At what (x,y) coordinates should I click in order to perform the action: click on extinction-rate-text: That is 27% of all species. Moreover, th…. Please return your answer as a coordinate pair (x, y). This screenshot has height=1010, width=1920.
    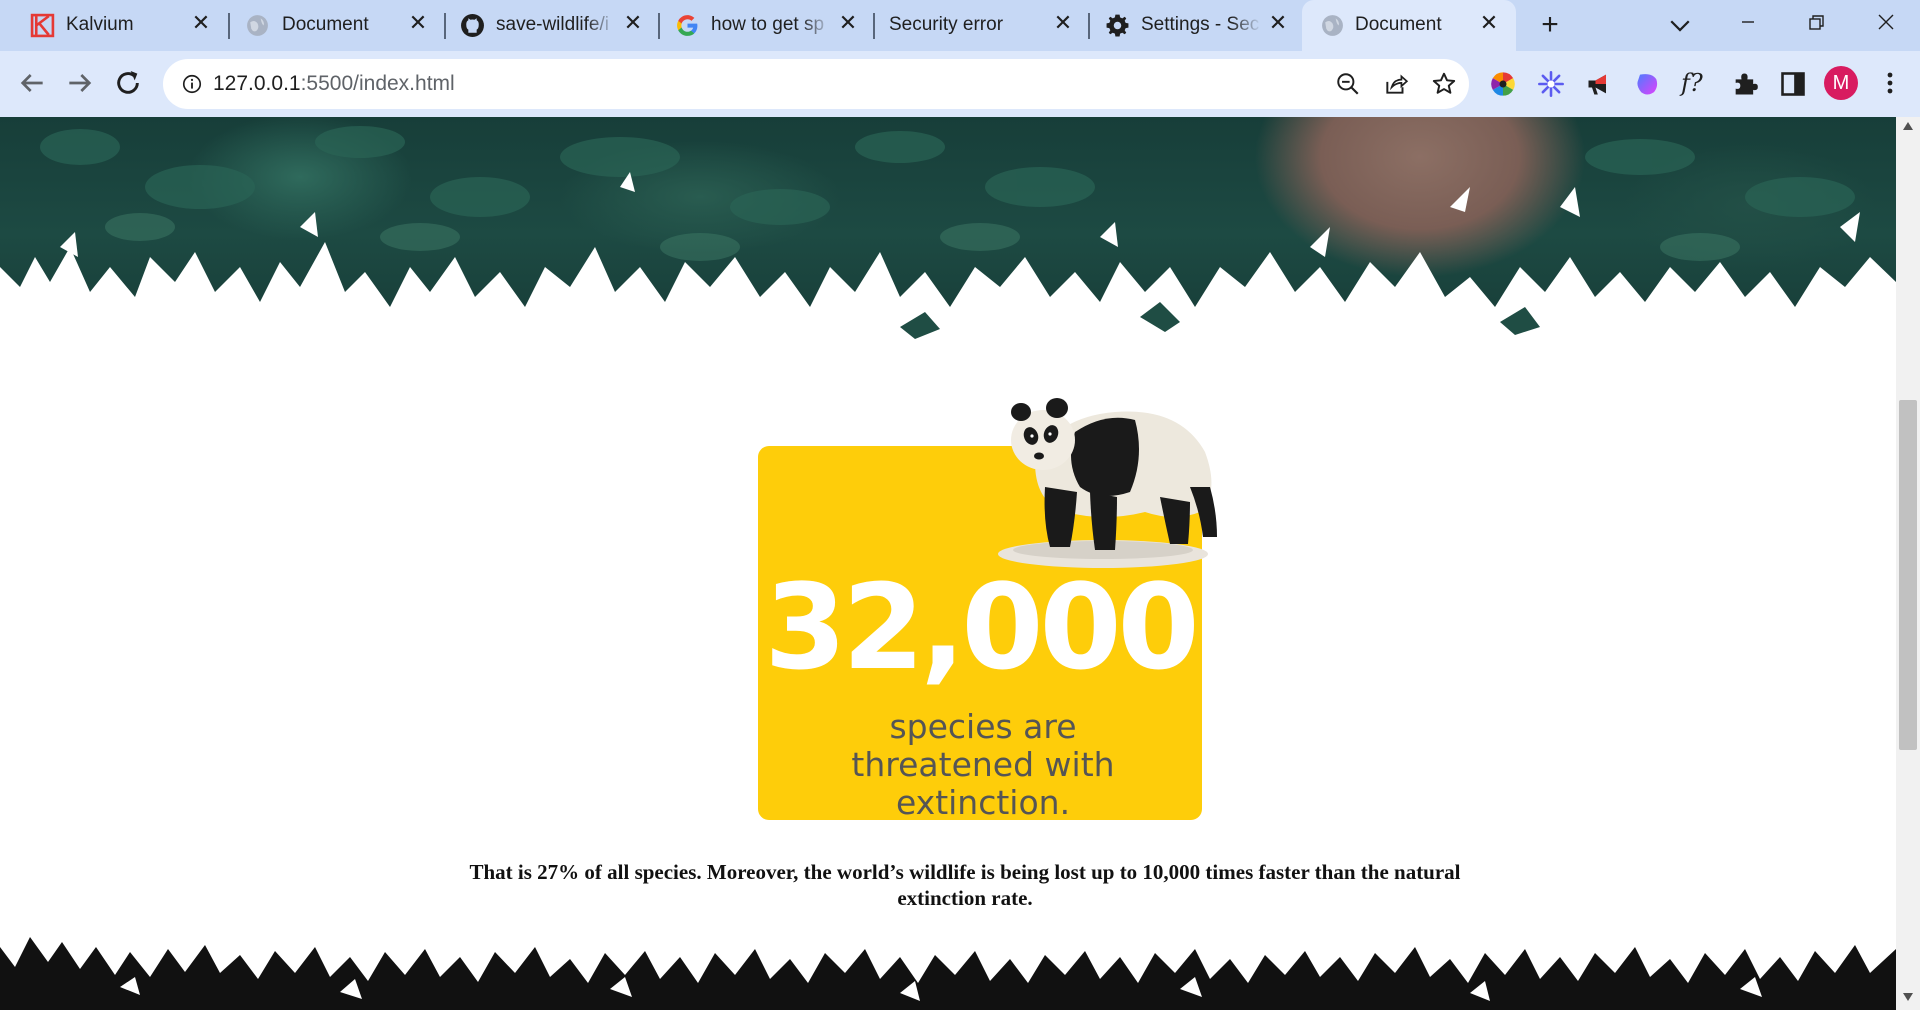
    Looking at the image, I should click on (965, 885).